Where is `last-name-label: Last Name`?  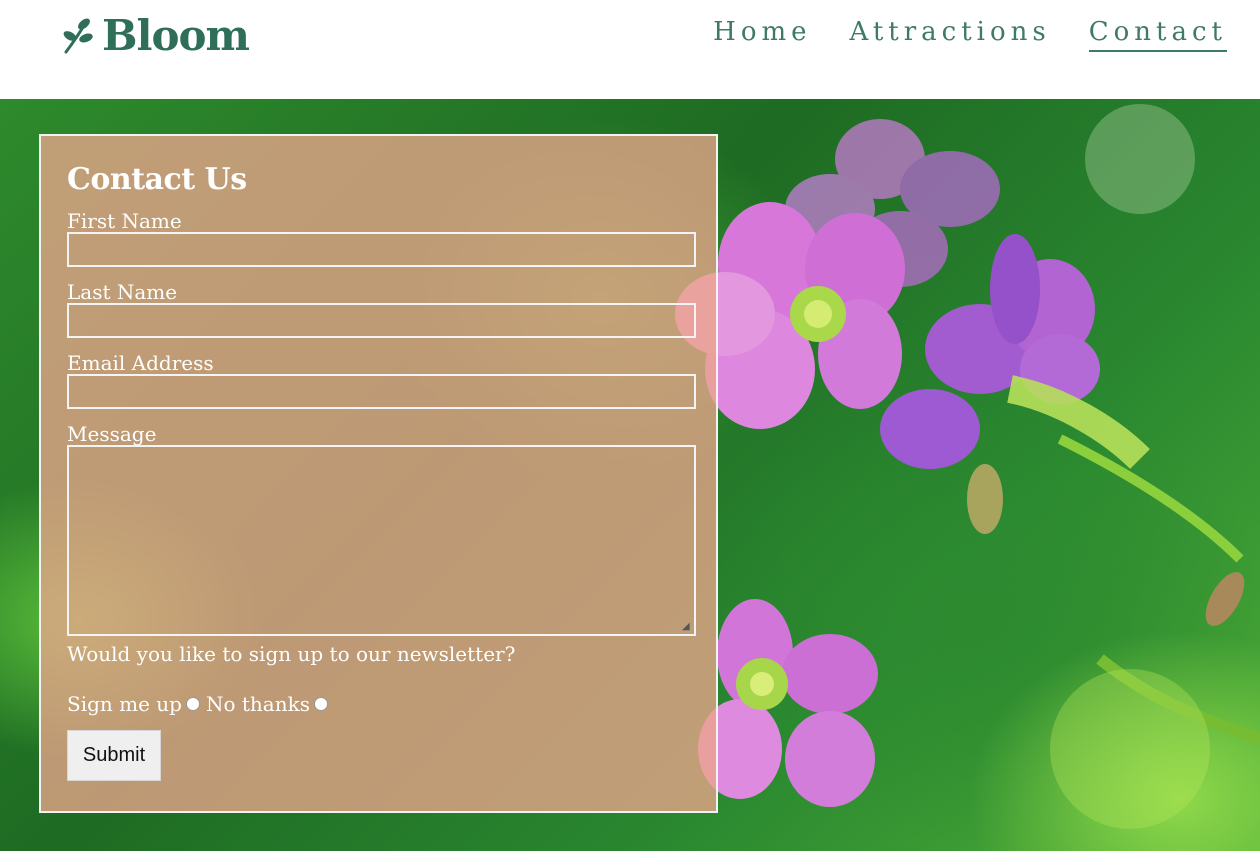 last-name-label: Last Name is located at coordinates (122, 292).